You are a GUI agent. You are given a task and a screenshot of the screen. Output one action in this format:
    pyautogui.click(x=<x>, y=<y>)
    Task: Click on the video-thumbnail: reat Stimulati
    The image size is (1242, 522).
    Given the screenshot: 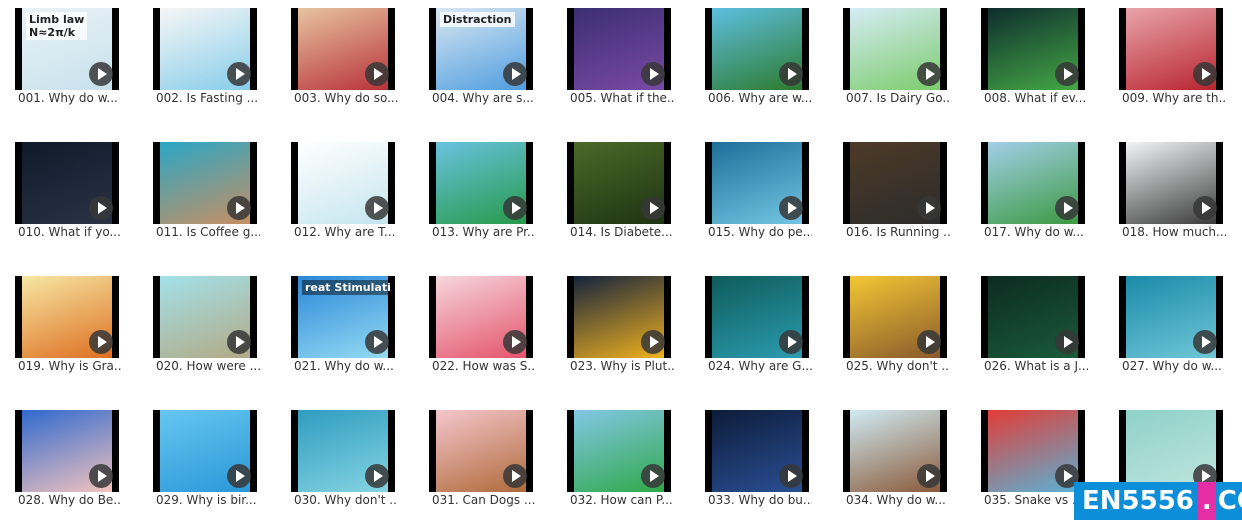 What is the action you would take?
    pyautogui.click(x=343, y=317)
    